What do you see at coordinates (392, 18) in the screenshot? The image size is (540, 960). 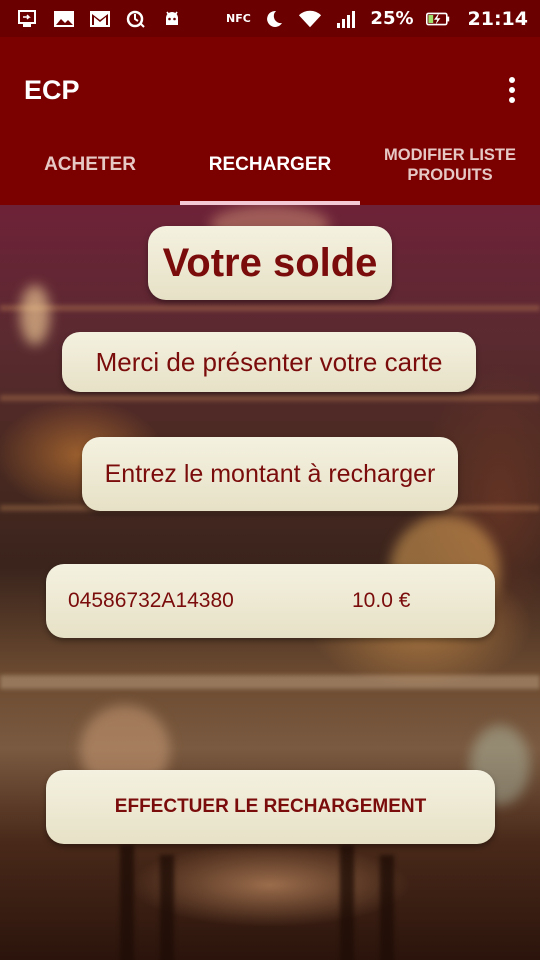 I see `battery-percent: 25%` at bounding box center [392, 18].